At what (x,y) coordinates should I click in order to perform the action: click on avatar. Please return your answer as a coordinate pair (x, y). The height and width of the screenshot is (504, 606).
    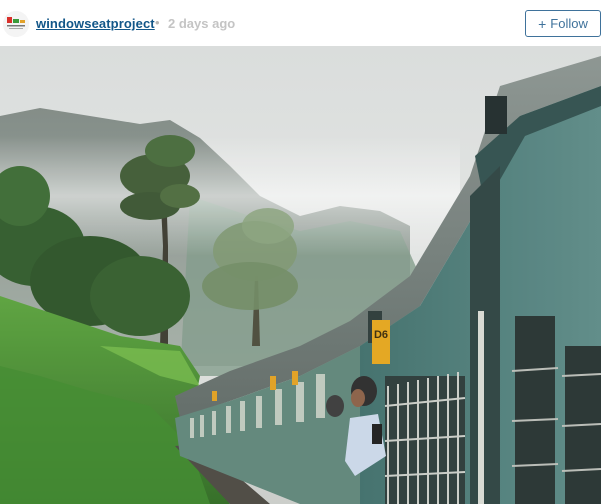
    Looking at the image, I should click on (16, 24).